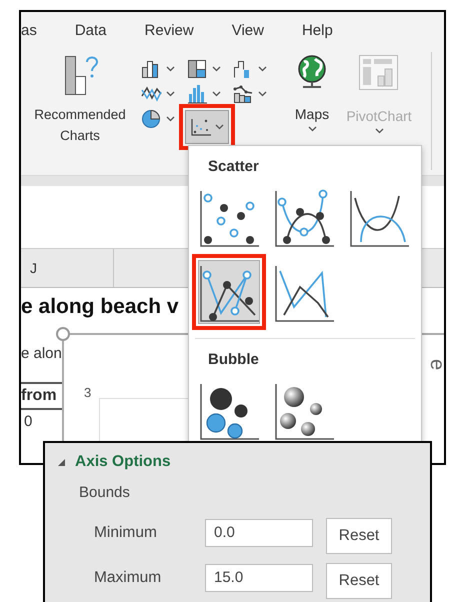  I want to click on resize-handle, so click(63, 334).